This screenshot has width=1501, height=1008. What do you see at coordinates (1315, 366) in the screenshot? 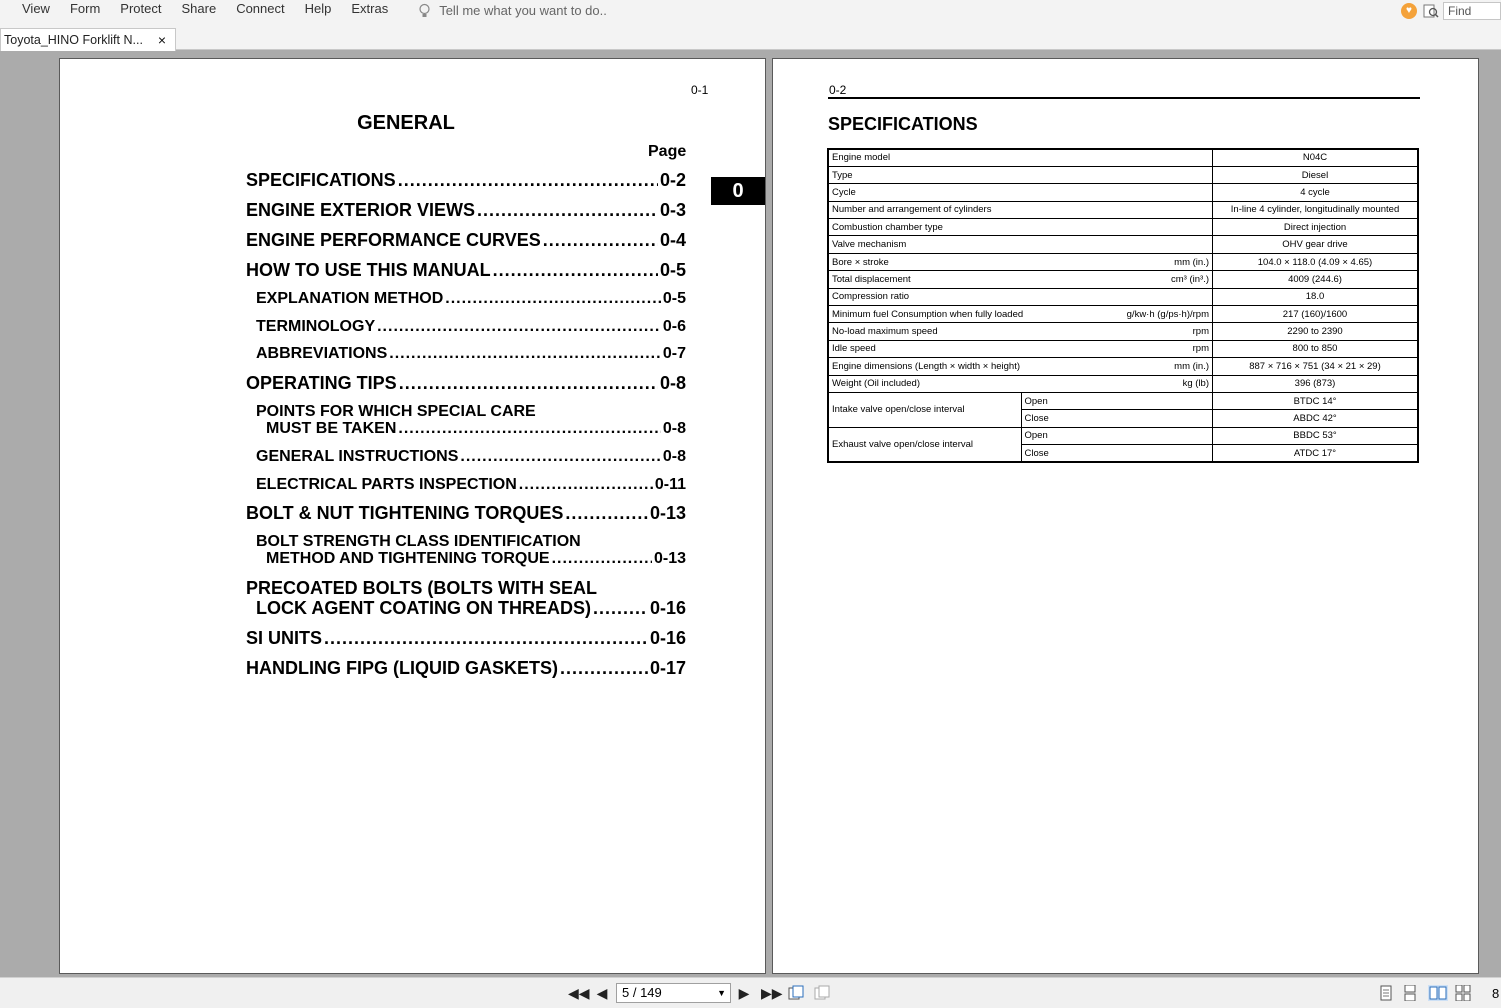
I see `spec-value: 887 × 716 × 751 (34 × 21 × 29)` at bounding box center [1315, 366].